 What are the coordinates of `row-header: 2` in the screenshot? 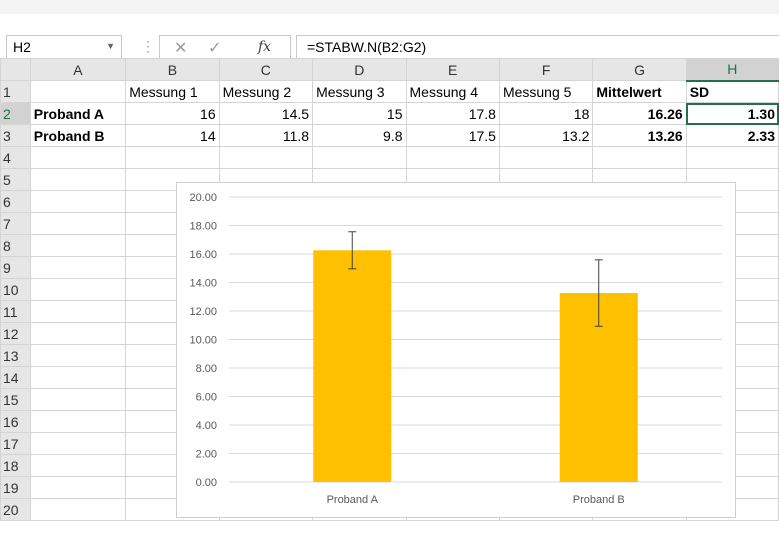 It's located at (15, 113).